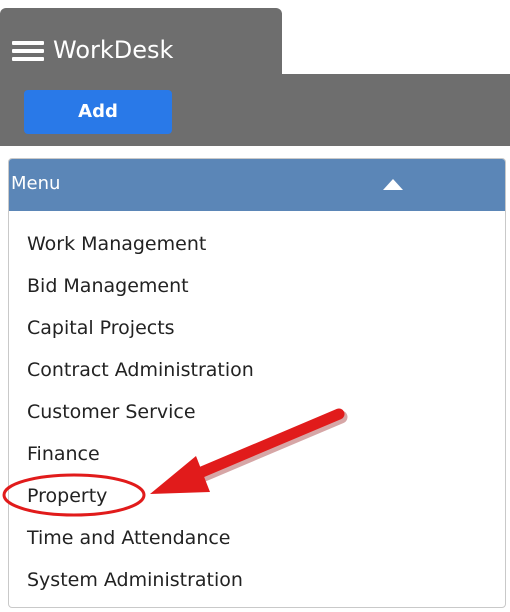 The width and height of the screenshot is (510, 612). Describe the element at coordinates (140, 378) in the screenshot. I see `menu-item-contract-administration: Contract Administration` at that location.